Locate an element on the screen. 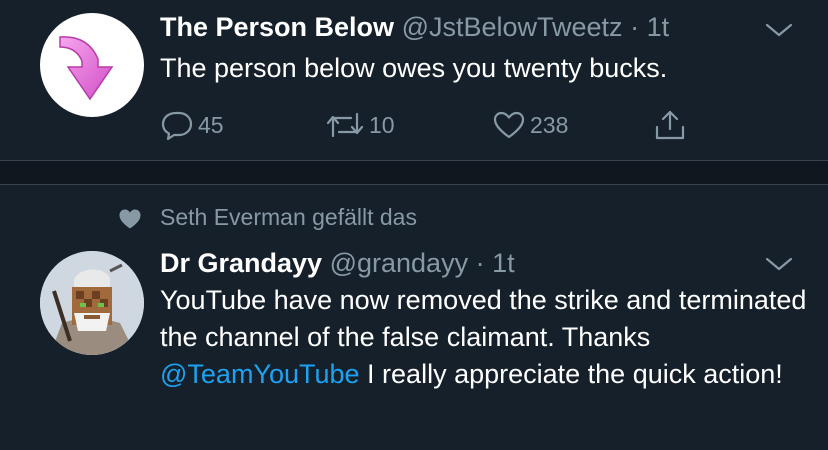  knight-avatar is located at coordinates (92, 303).